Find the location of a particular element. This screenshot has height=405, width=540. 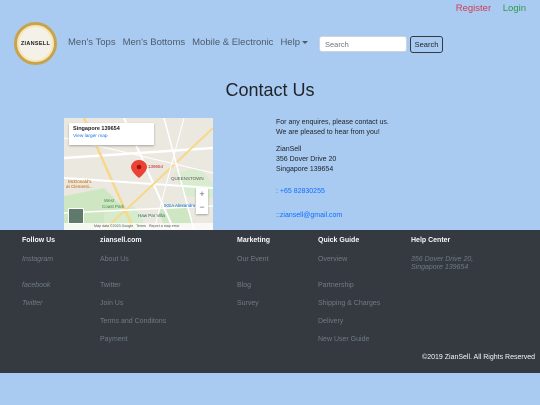

footer-about-link: About Us is located at coordinates (114, 259).